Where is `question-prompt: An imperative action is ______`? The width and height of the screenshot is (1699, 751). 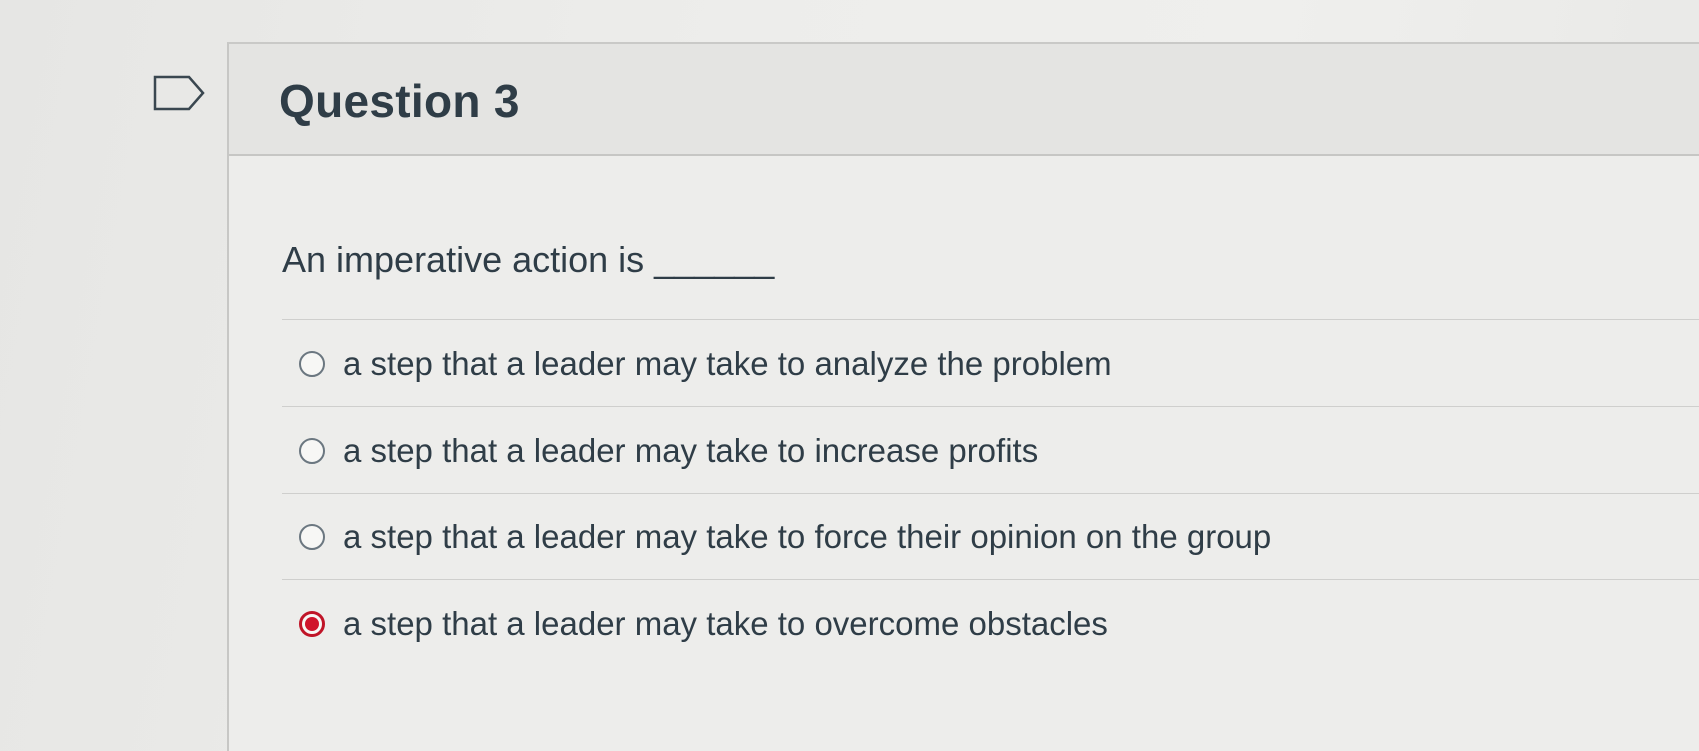 question-prompt: An imperative action is ______ is located at coordinates (528, 259).